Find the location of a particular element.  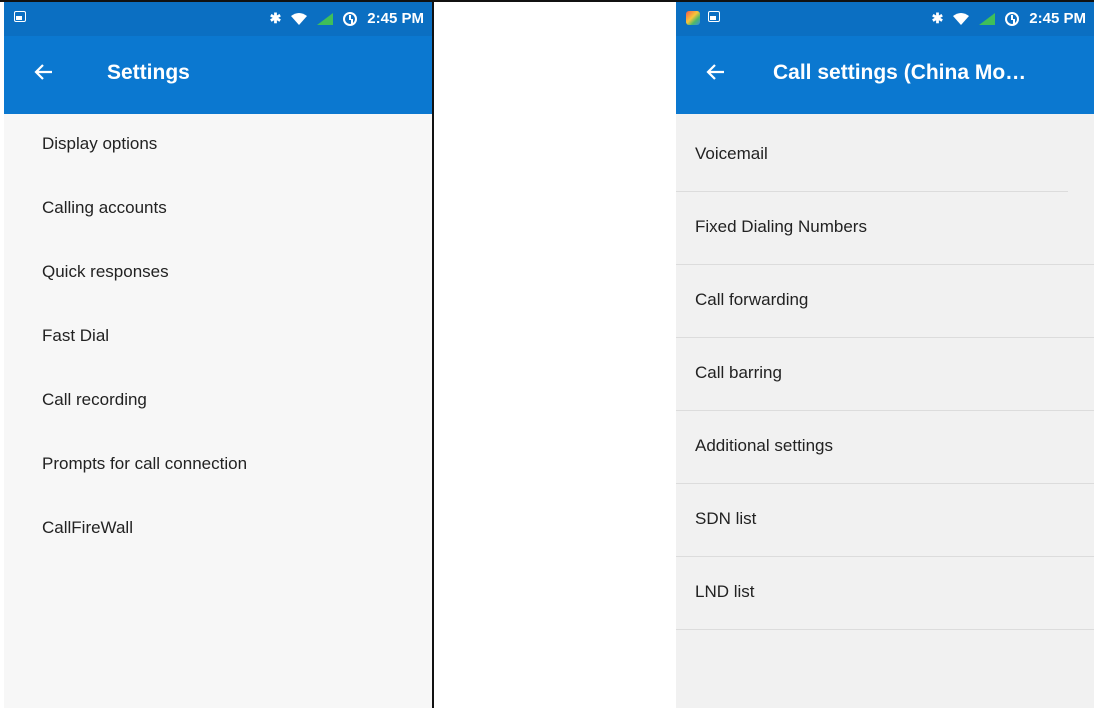

list-item-fast-dial: Fast Dial is located at coordinates (218, 338).